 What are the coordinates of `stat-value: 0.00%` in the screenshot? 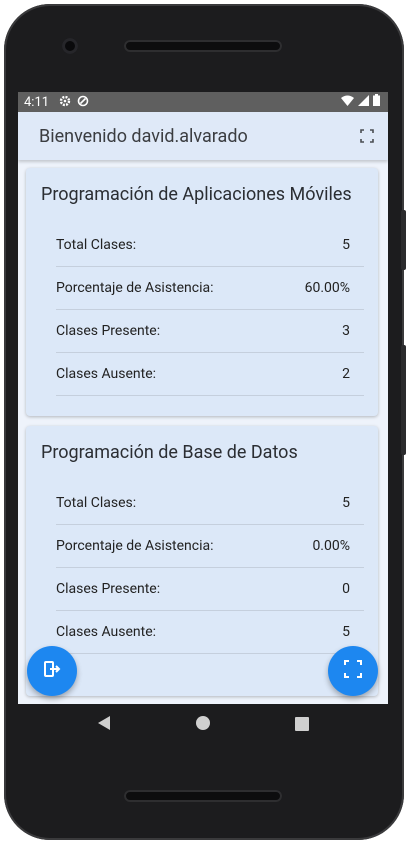 It's located at (331, 546).